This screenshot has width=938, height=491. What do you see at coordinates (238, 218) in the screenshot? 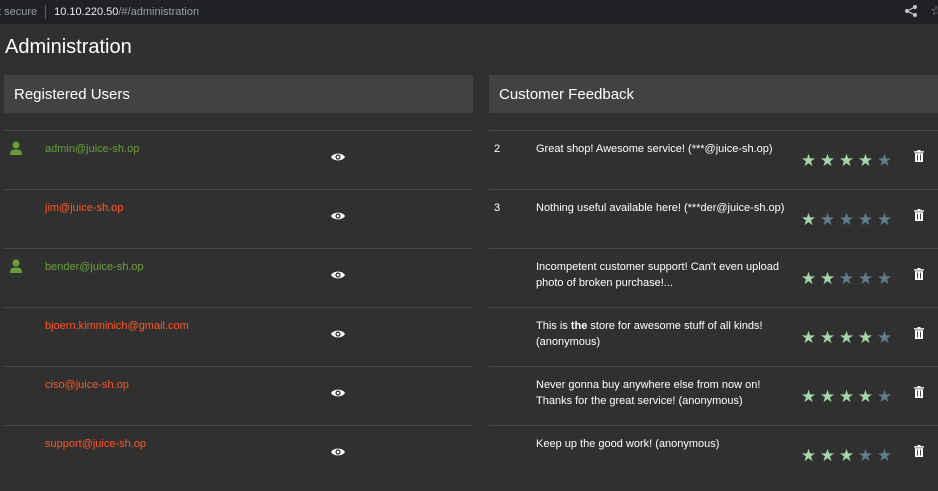
I see `user-row: jim@juice-sh.op` at bounding box center [238, 218].